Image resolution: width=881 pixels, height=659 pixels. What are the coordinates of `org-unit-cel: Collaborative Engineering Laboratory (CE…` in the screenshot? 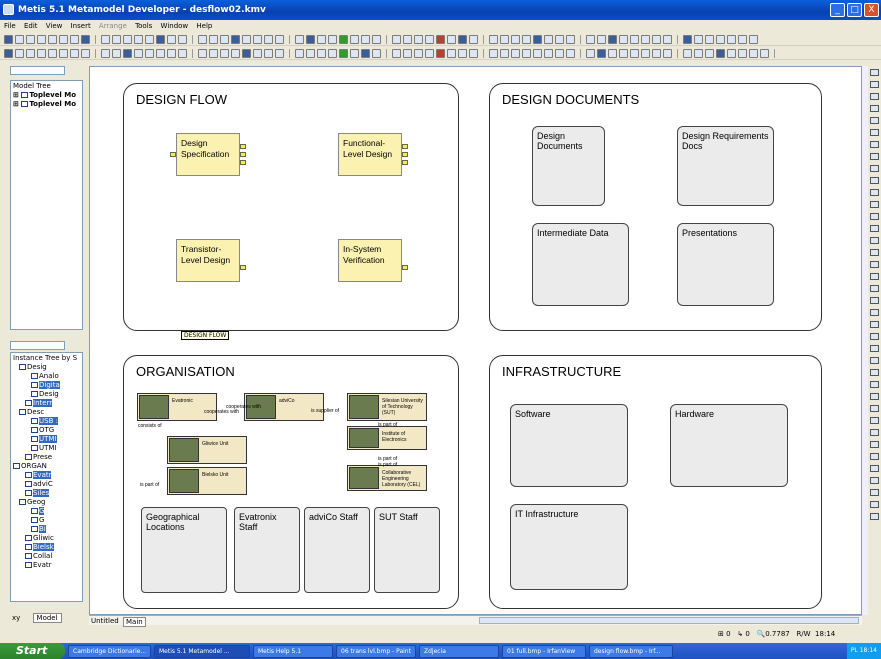 It's located at (387, 478).